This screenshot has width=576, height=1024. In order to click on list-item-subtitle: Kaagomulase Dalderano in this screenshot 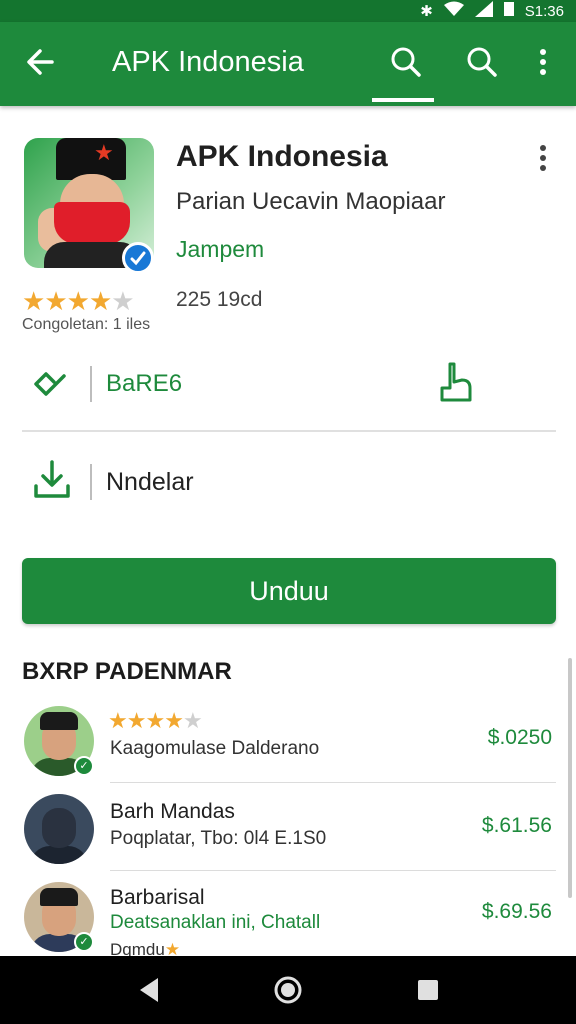, I will do `click(215, 748)`.